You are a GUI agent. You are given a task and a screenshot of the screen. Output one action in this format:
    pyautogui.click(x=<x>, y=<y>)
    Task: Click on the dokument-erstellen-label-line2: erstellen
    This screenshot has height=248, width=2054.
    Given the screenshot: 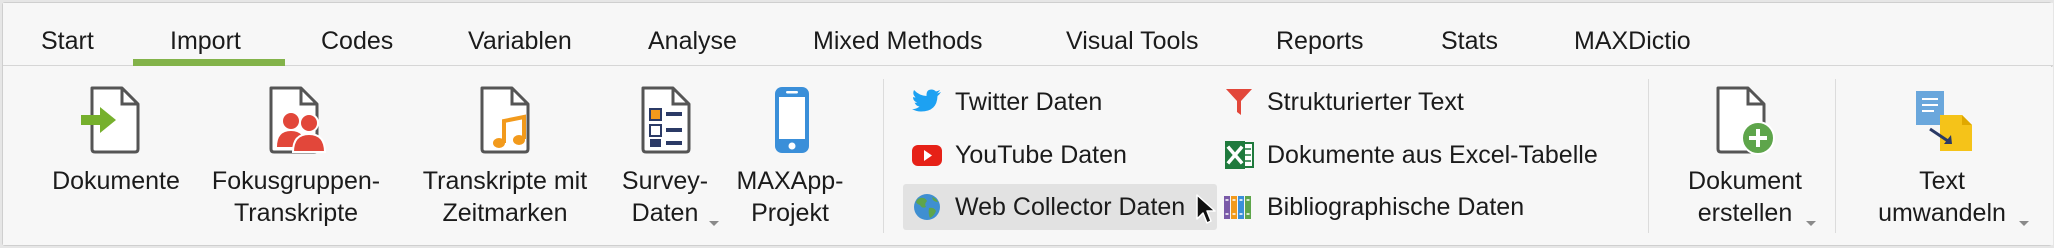 What is the action you would take?
    pyautogui.click(x=1745, y=213)
    